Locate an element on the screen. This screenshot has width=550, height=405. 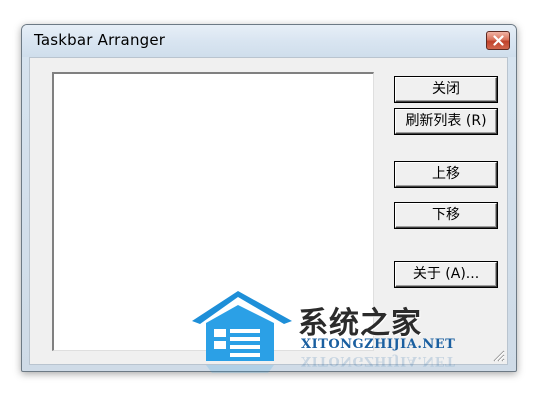
watermark-brand-cn: 系统之家 is located at coordinates (360, 323).